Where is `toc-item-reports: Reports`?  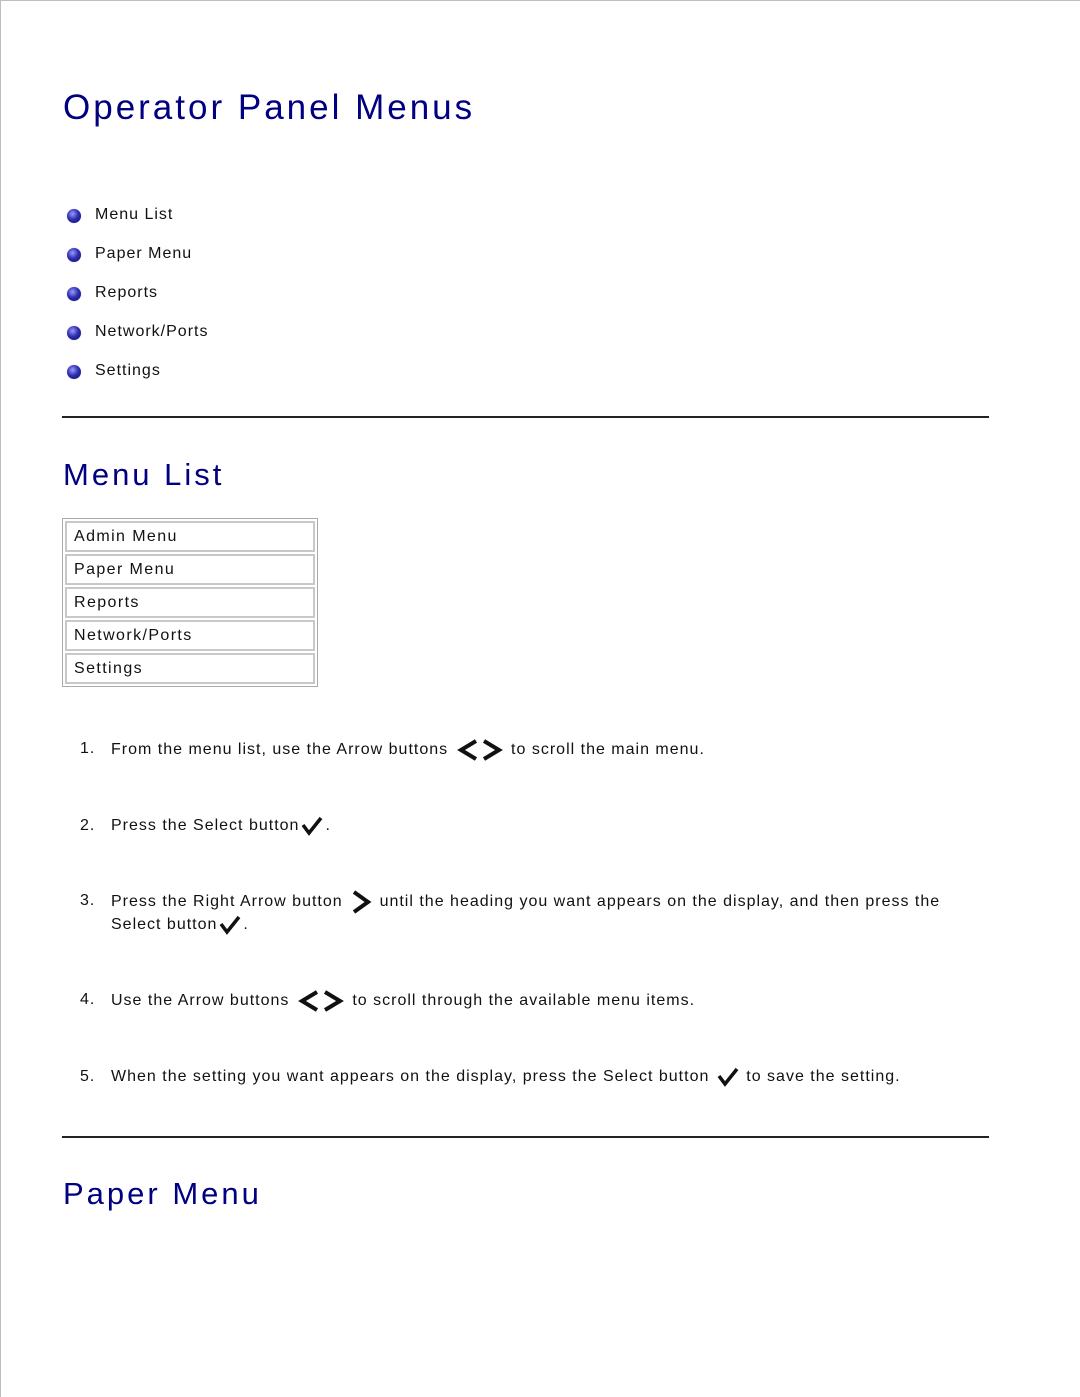
toc-item-reports: Reports is located at coordinates (137, 303).